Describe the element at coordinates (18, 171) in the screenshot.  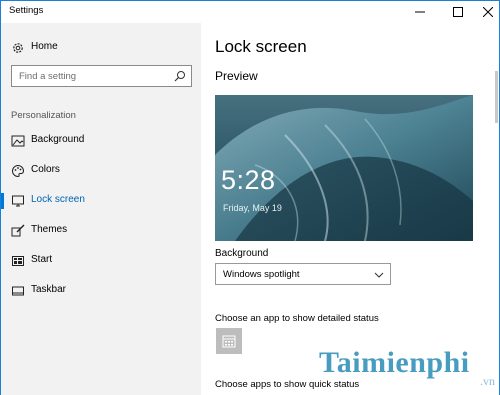
I see `palette-icon` at that location.